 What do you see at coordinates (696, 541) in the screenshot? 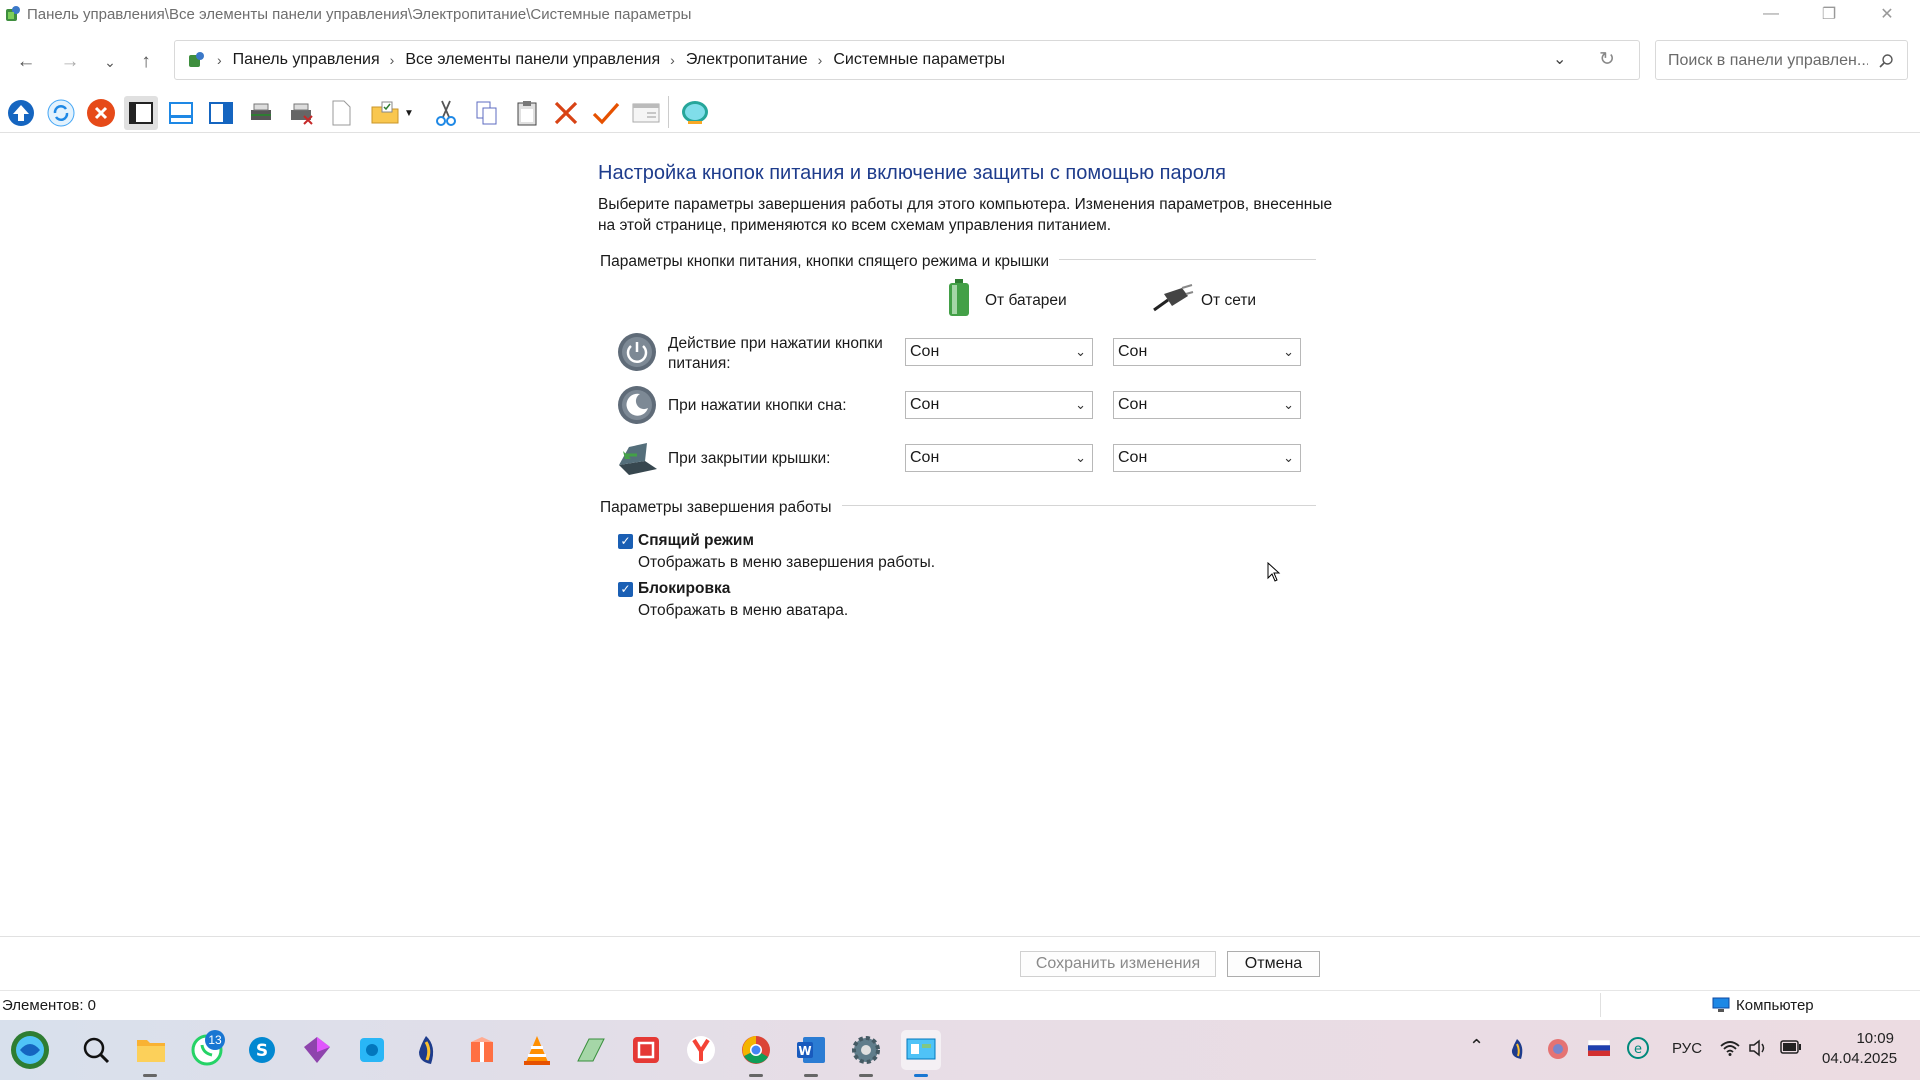
I see `sleep-mode-title: Спящий режим` at bounding box center [696, 541].